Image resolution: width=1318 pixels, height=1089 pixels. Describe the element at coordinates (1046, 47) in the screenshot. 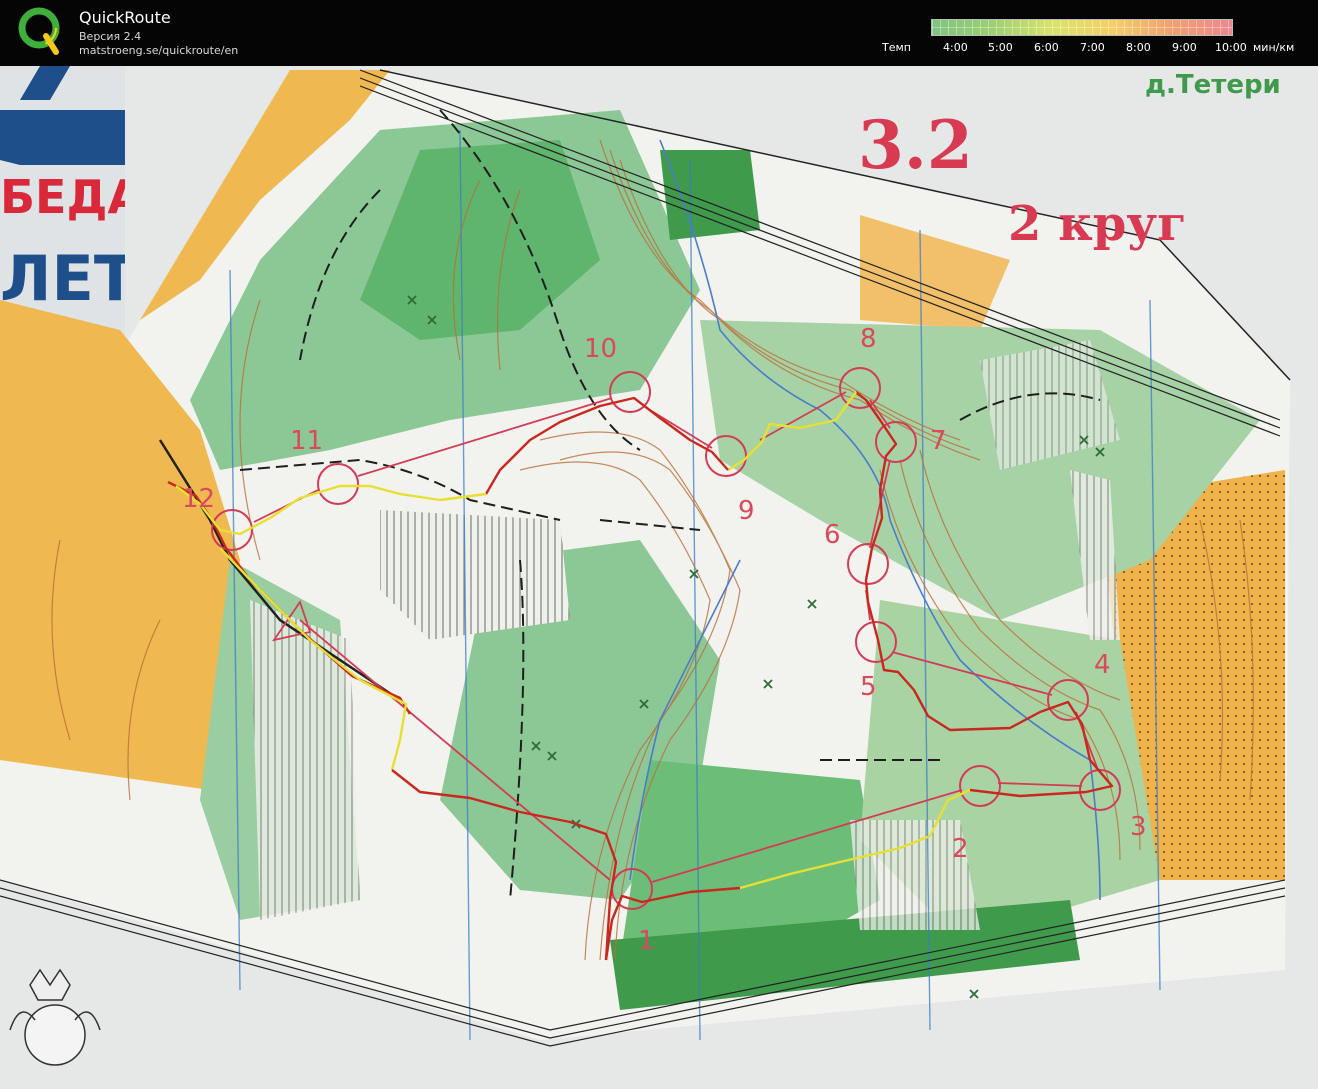

I see `pace-tick: 6:00` at that location.